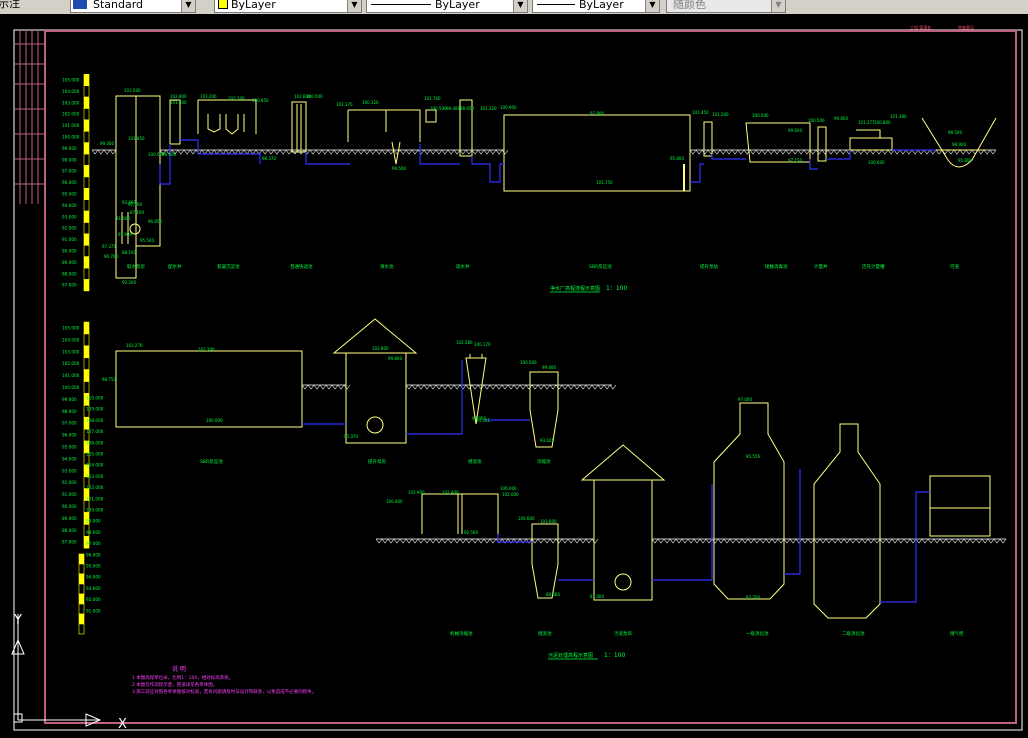 The width and height of the screenshot is (1028, 738). I want to click on ucs-icon, so click(56, 670).